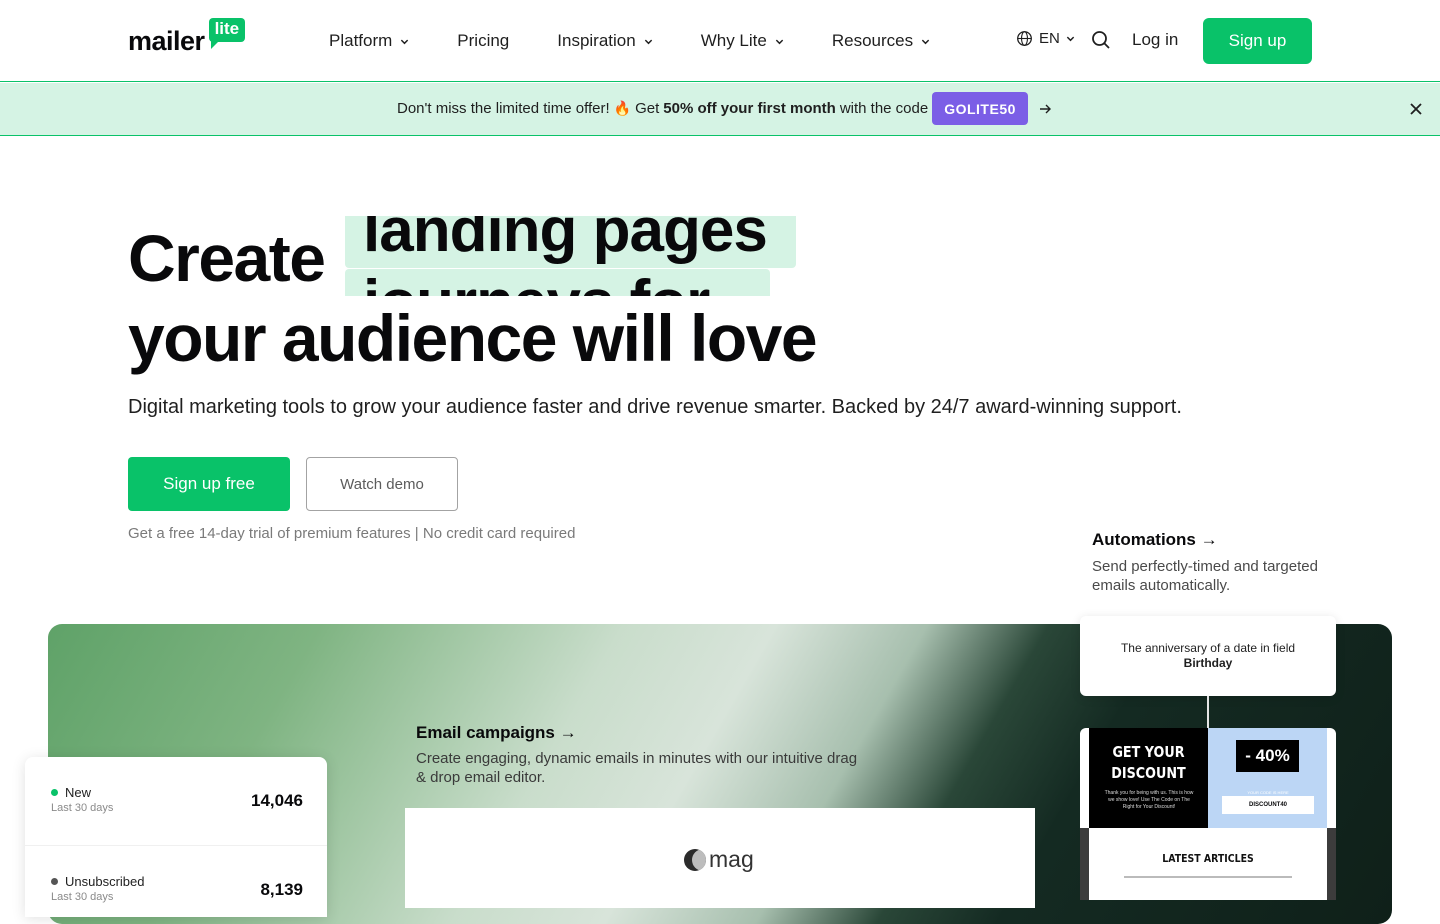 Image resolution: width=1440 pixels, height=924 pixels. Describe the element at coordinates (695, 859) in the screenshot. I see `moon-icon` at that location.